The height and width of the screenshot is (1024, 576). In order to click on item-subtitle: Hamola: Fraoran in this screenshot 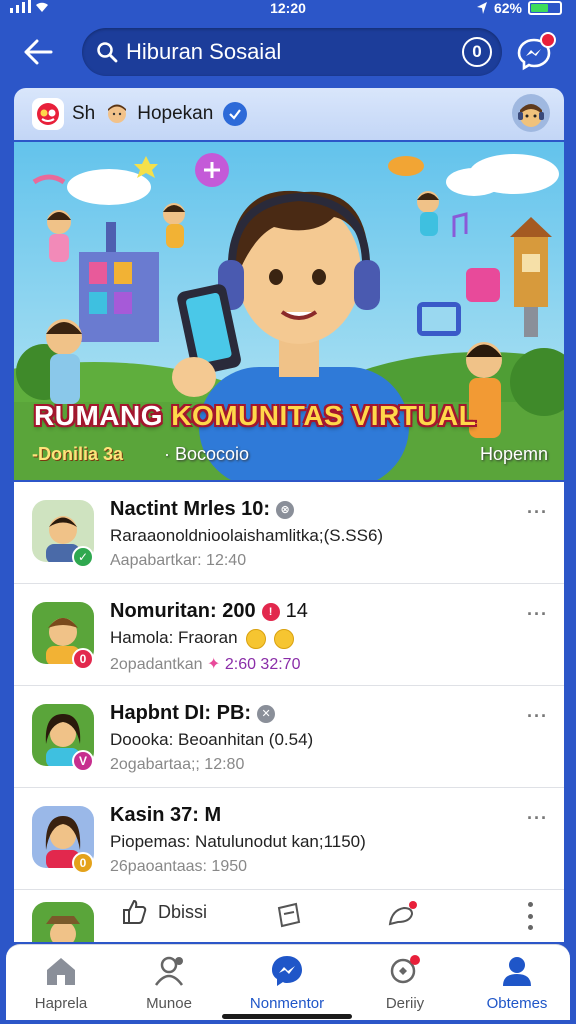, I will do `click(202, 638)`.